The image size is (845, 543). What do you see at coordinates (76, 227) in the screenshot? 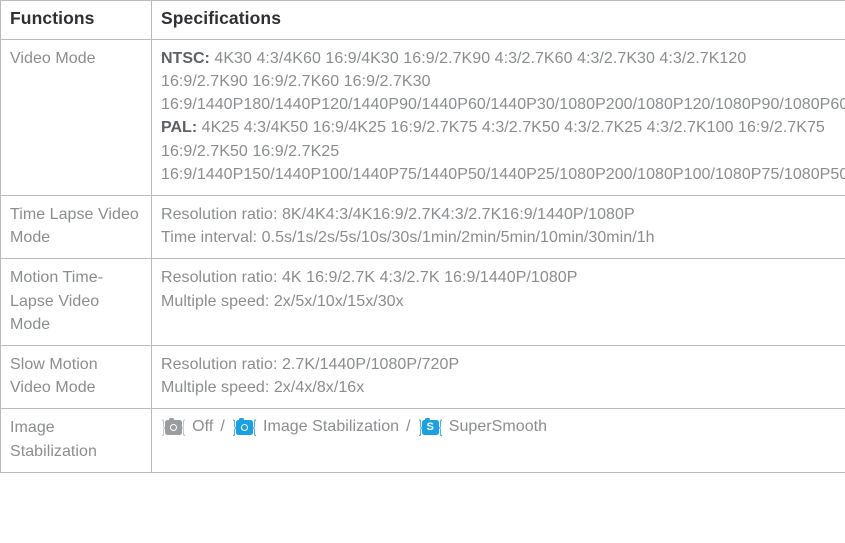
I see `function-name: Time Lapse Video Mode` at bounding box center [76, 227].